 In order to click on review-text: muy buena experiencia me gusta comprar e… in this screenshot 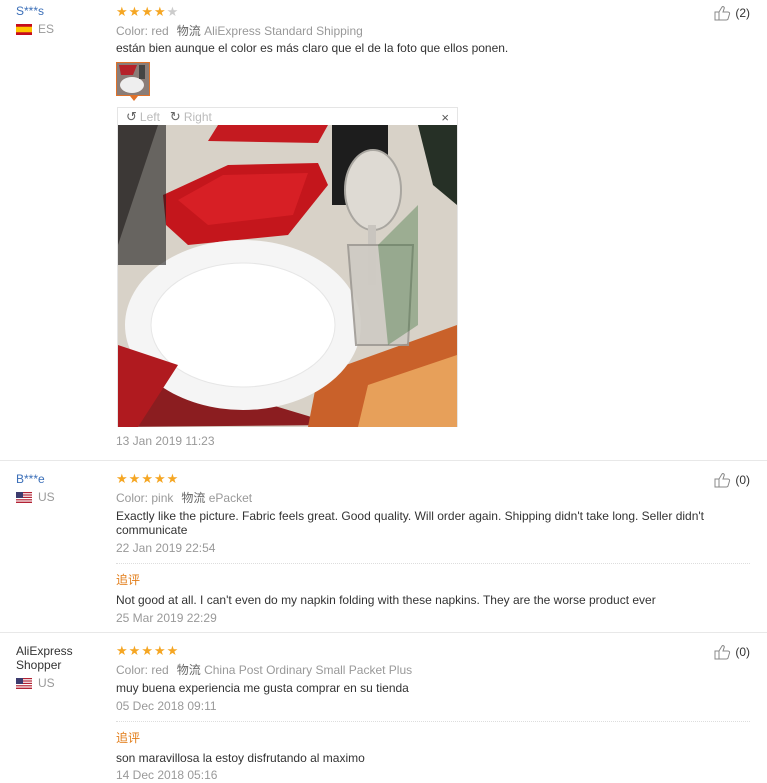, I will do `click(262, 688)`.